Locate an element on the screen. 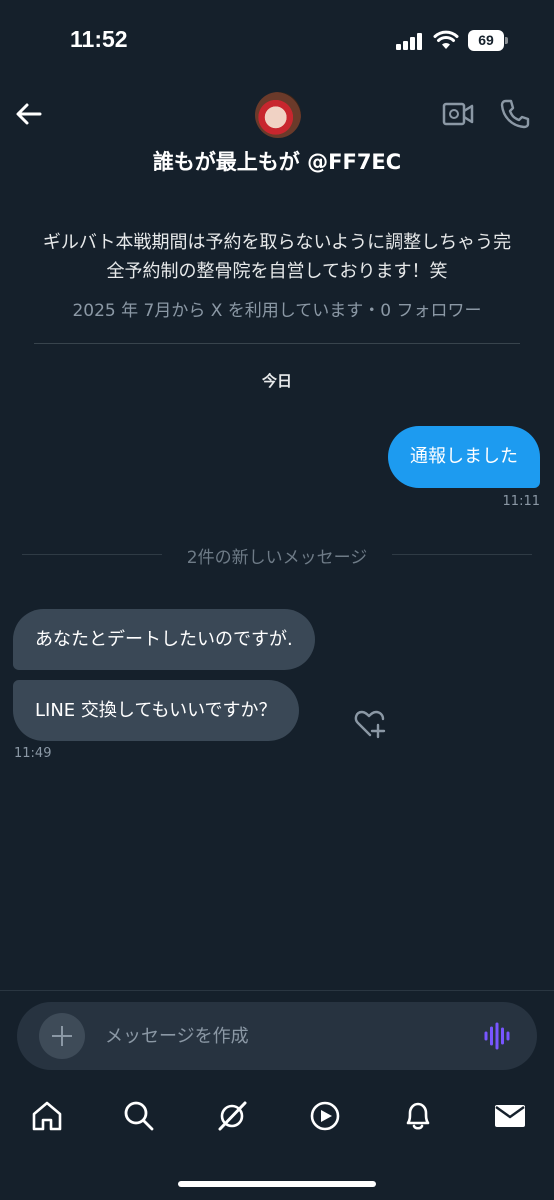 This screenshot has height=1200, width=554. home-icon is located at coordinates (47, 1116).